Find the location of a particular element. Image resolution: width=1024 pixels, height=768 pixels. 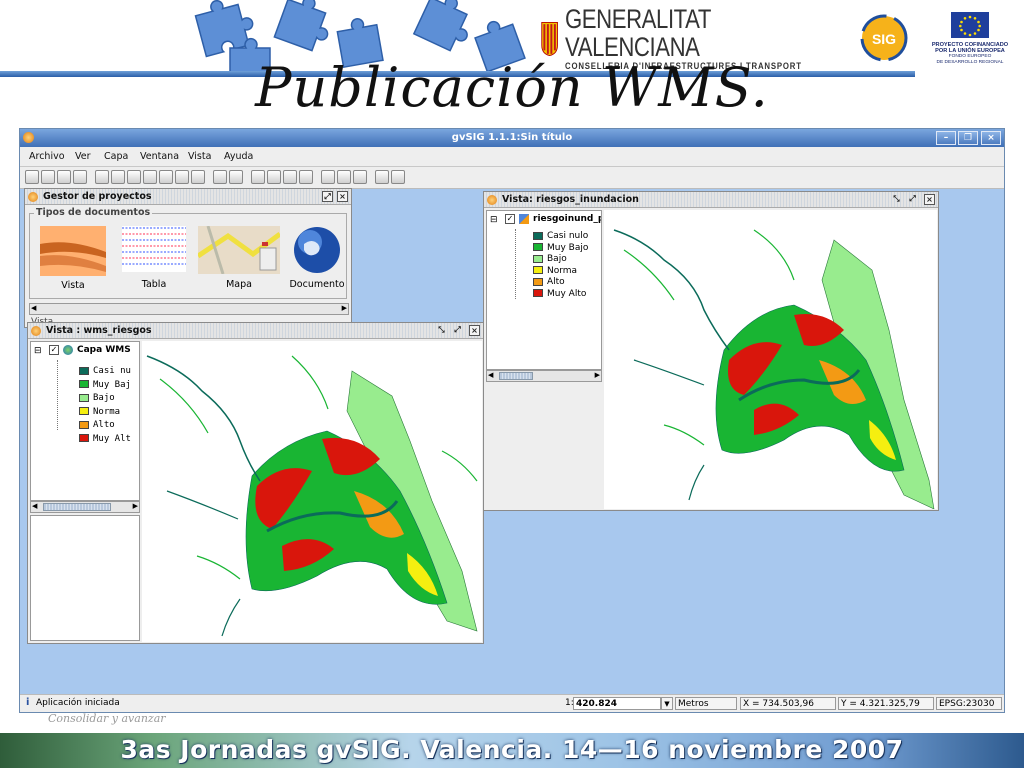

menu-vista: Vista is located at coordinates (199, 156).